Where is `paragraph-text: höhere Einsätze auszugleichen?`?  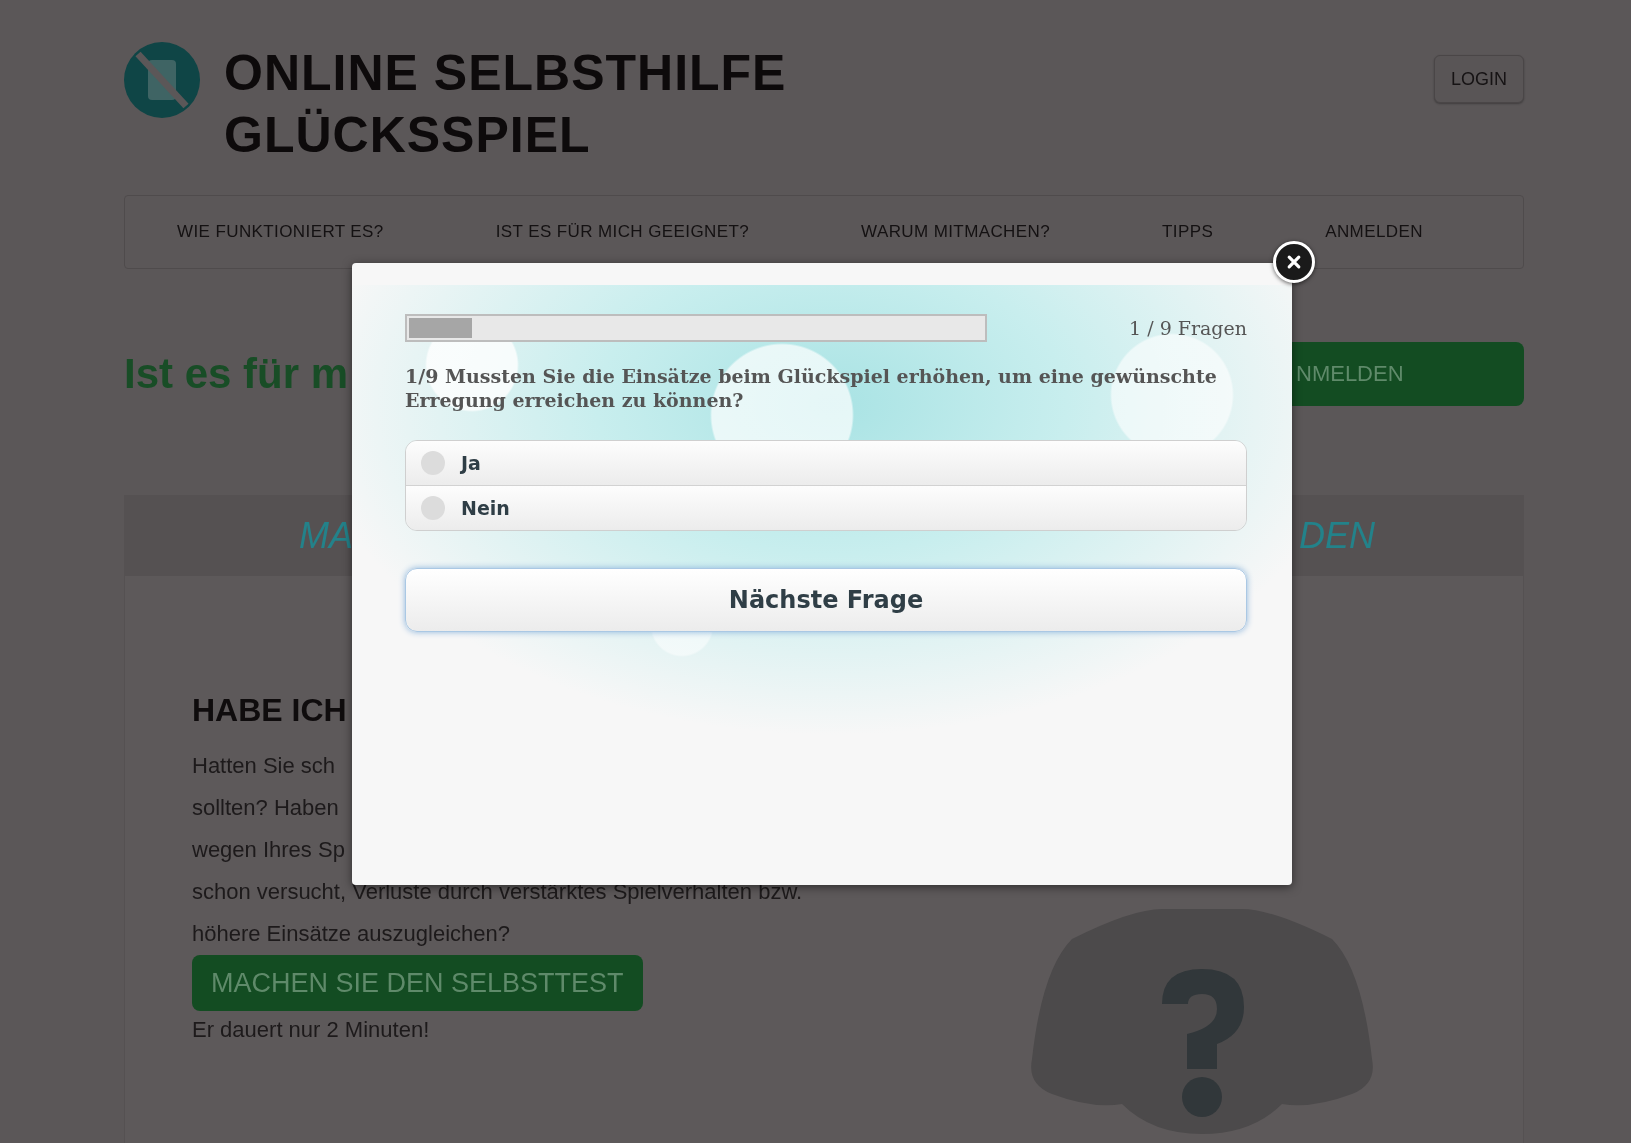
paragraph-text: höhere Einsätze auszugleichen? is located at coordinates (351, 934).